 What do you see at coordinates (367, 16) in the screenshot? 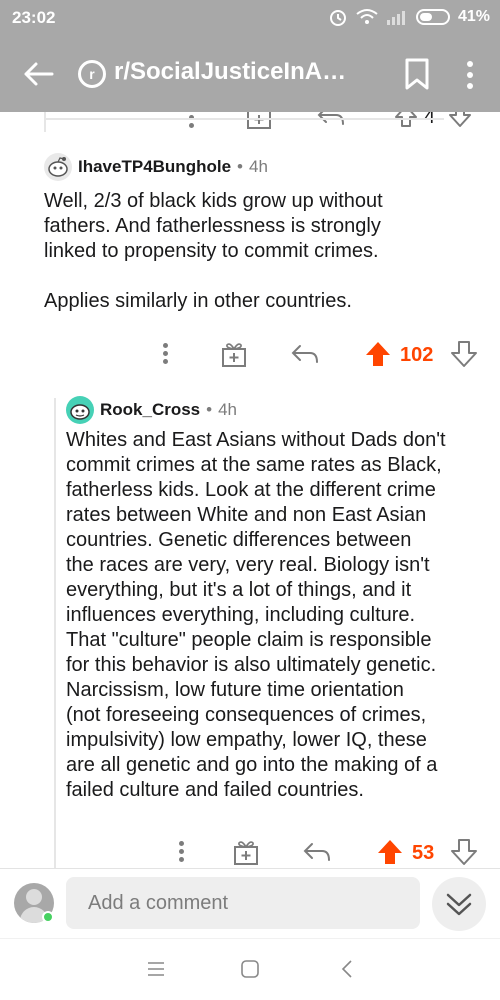
I see `wifi-icon` at bounding box center [367, 16].